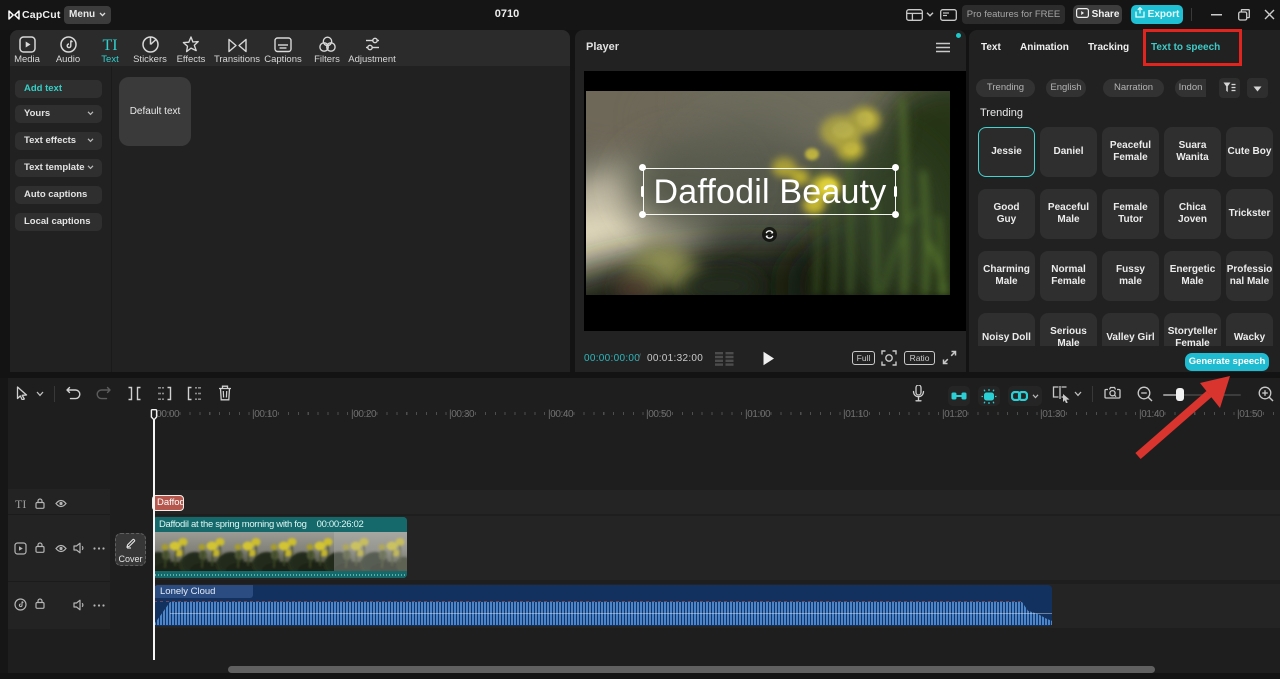 The height and width of the screenshot is (679, 1280). What do you see at coordinates (109, 45) in the screenshot?
I see `svg-text: TI` at bounding box center [109, 45].